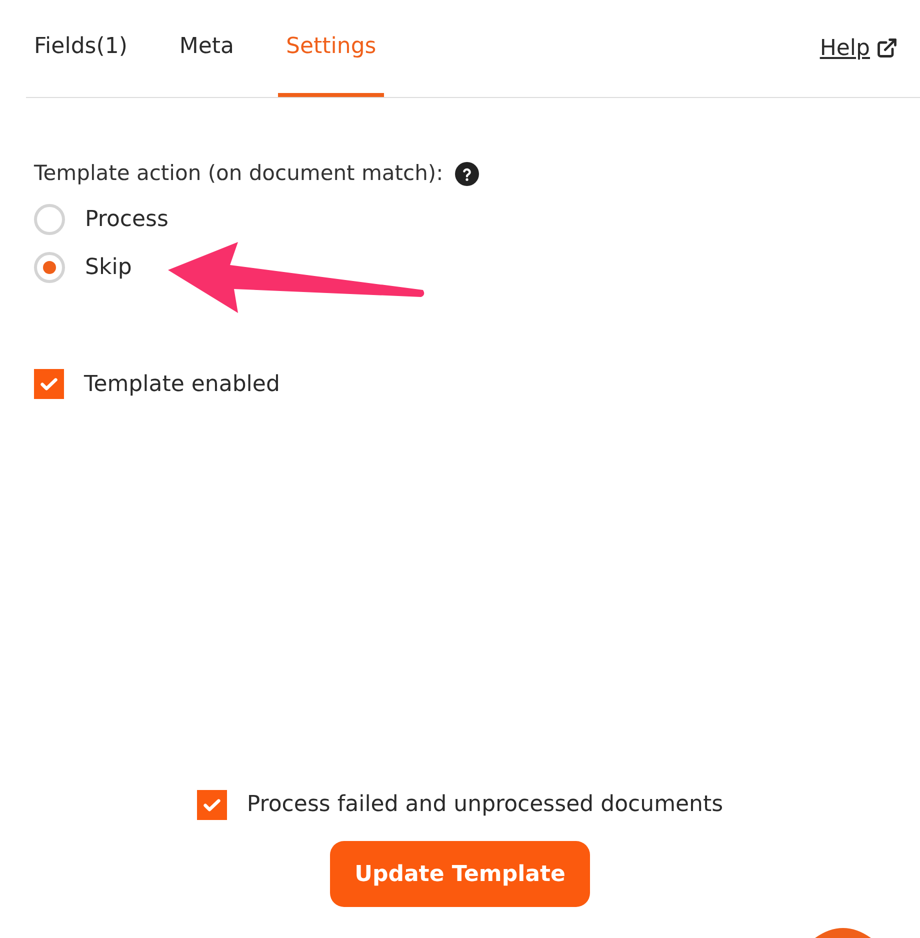 The height and width of the screenshot is (938, 920). Describe the element at coordinates (859, 48) in the screenshot. I see `help-link: Help` at that location.